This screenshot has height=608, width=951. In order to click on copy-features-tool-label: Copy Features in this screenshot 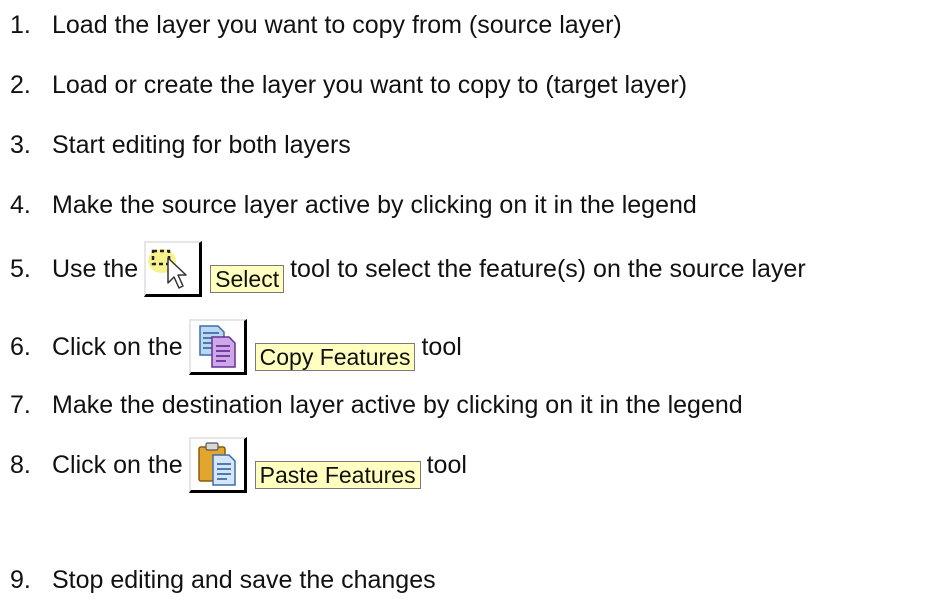, I will do `click(335, 357)`.